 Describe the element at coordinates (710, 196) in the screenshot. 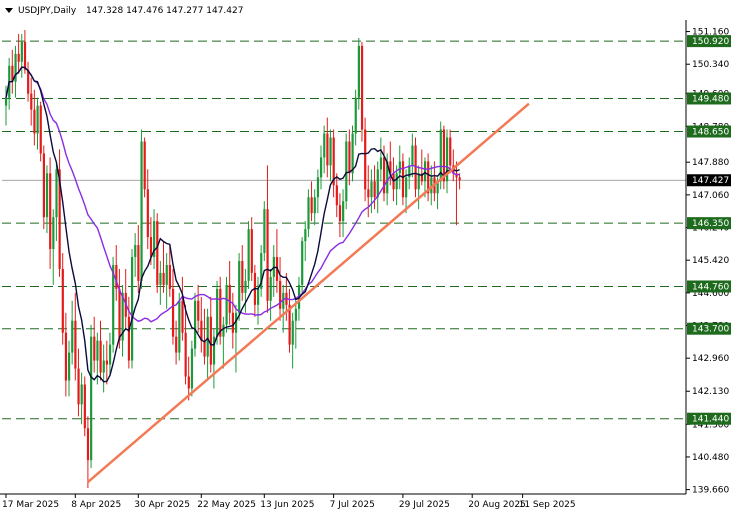

I see `price-tick-label: 147.060` at that location.